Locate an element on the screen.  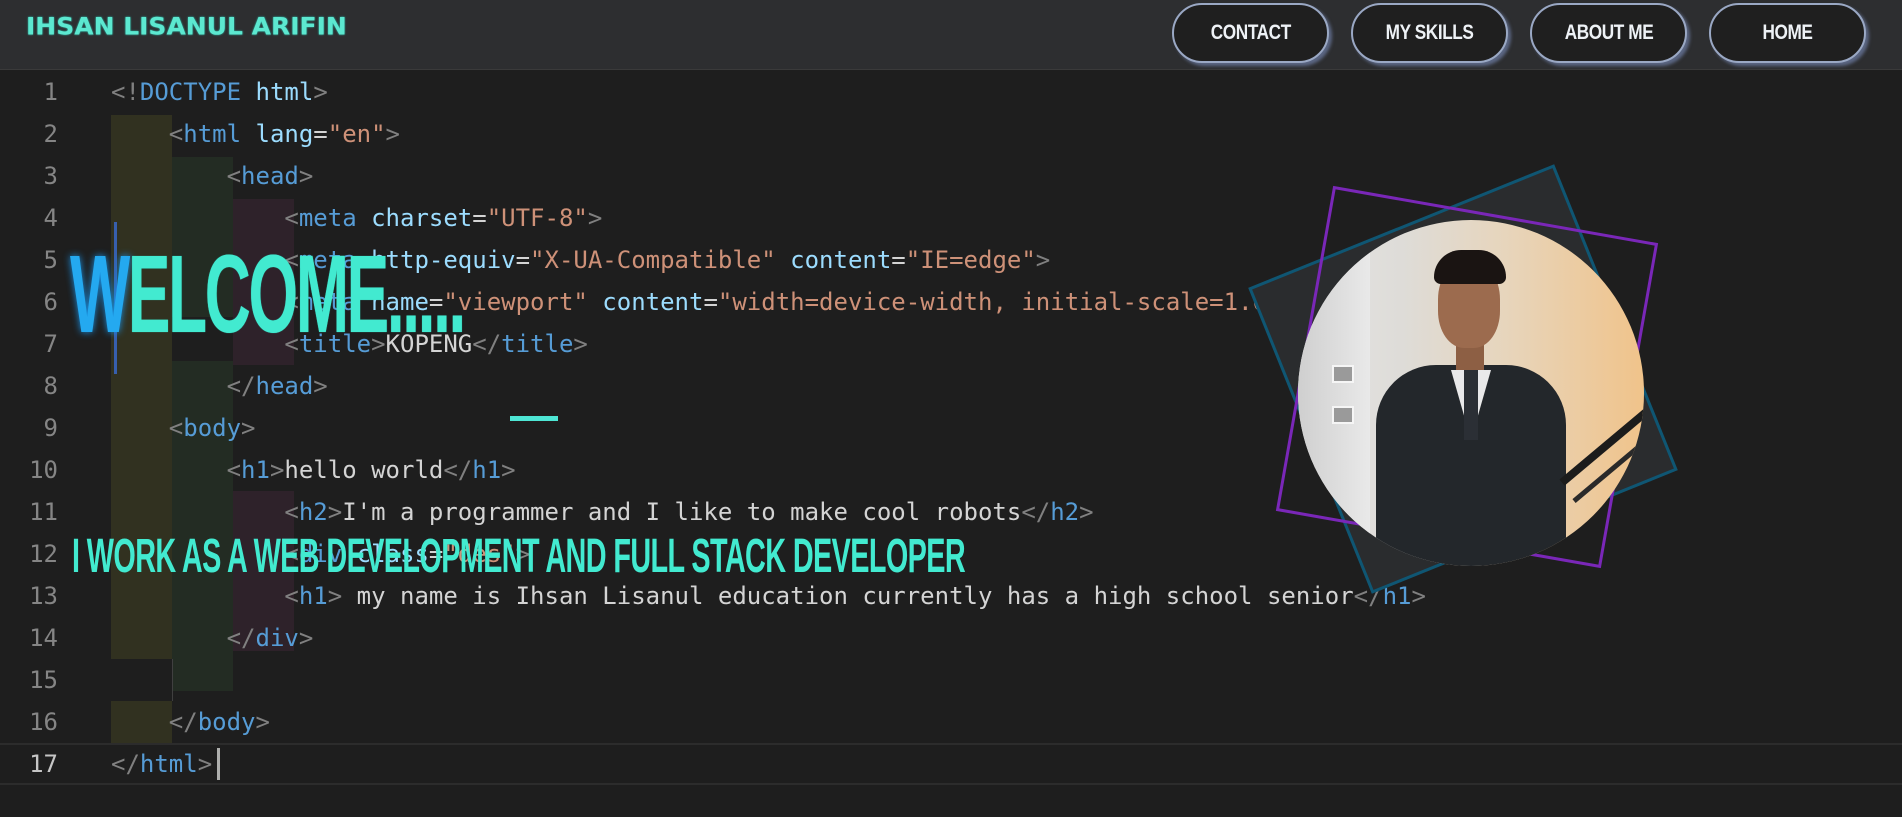
line-number: 15 is located at coordinates (43, 680).